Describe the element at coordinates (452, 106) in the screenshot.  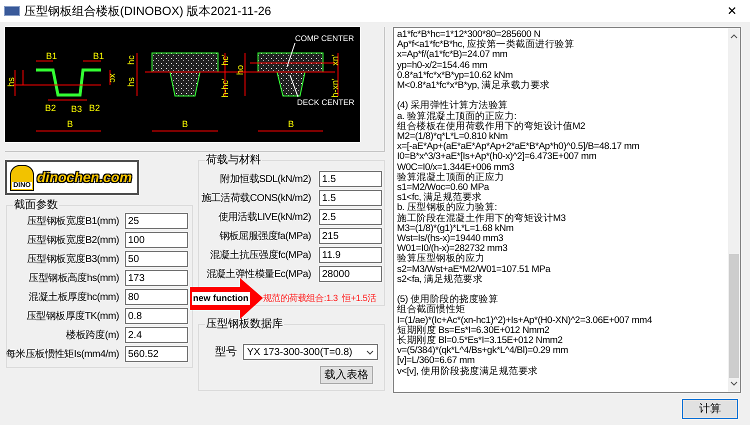
I see `output-line: (4) 采用弹性计算方法验算` at that location.